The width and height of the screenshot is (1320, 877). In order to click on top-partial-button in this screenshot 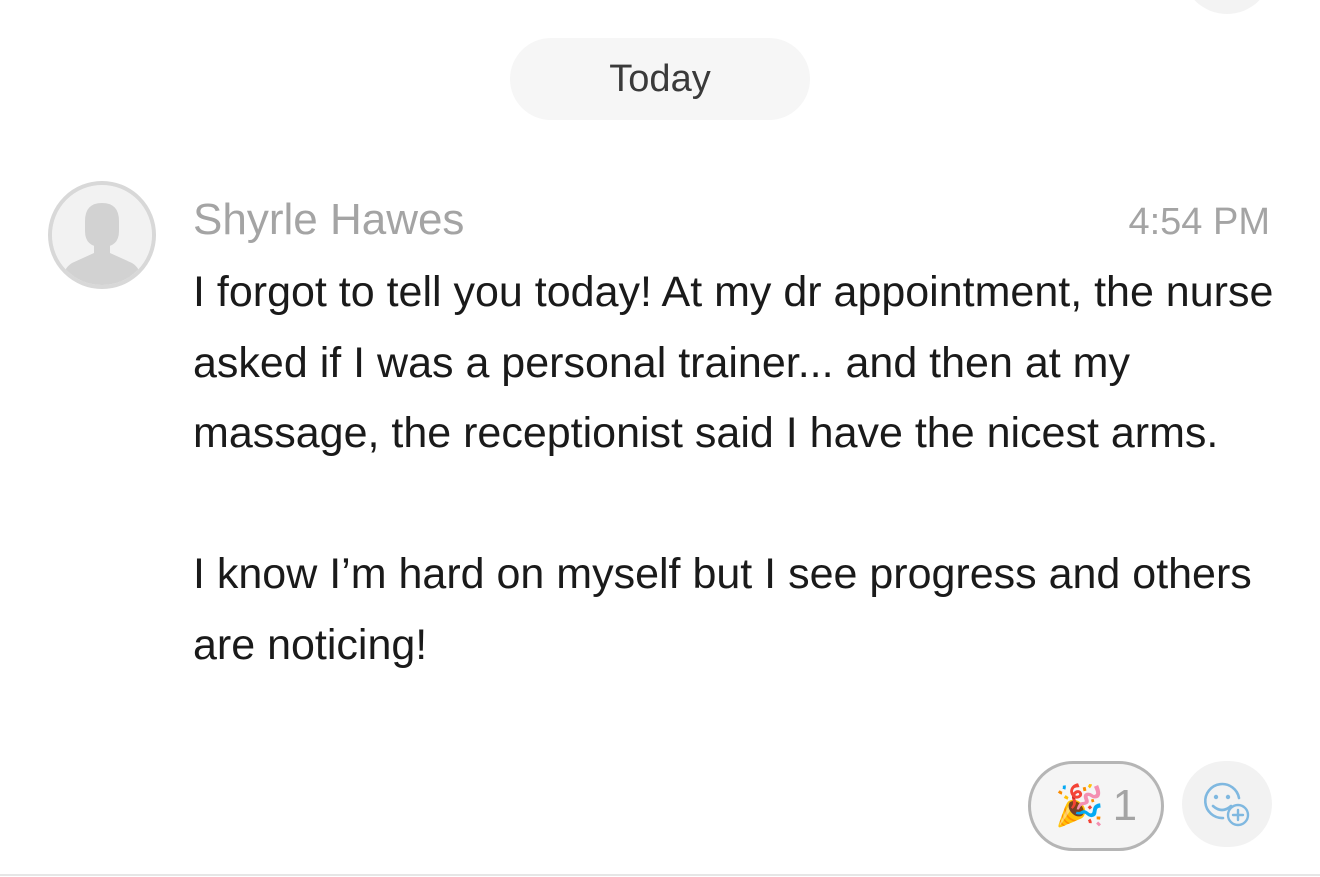, I will do `click(1227, 7)`.